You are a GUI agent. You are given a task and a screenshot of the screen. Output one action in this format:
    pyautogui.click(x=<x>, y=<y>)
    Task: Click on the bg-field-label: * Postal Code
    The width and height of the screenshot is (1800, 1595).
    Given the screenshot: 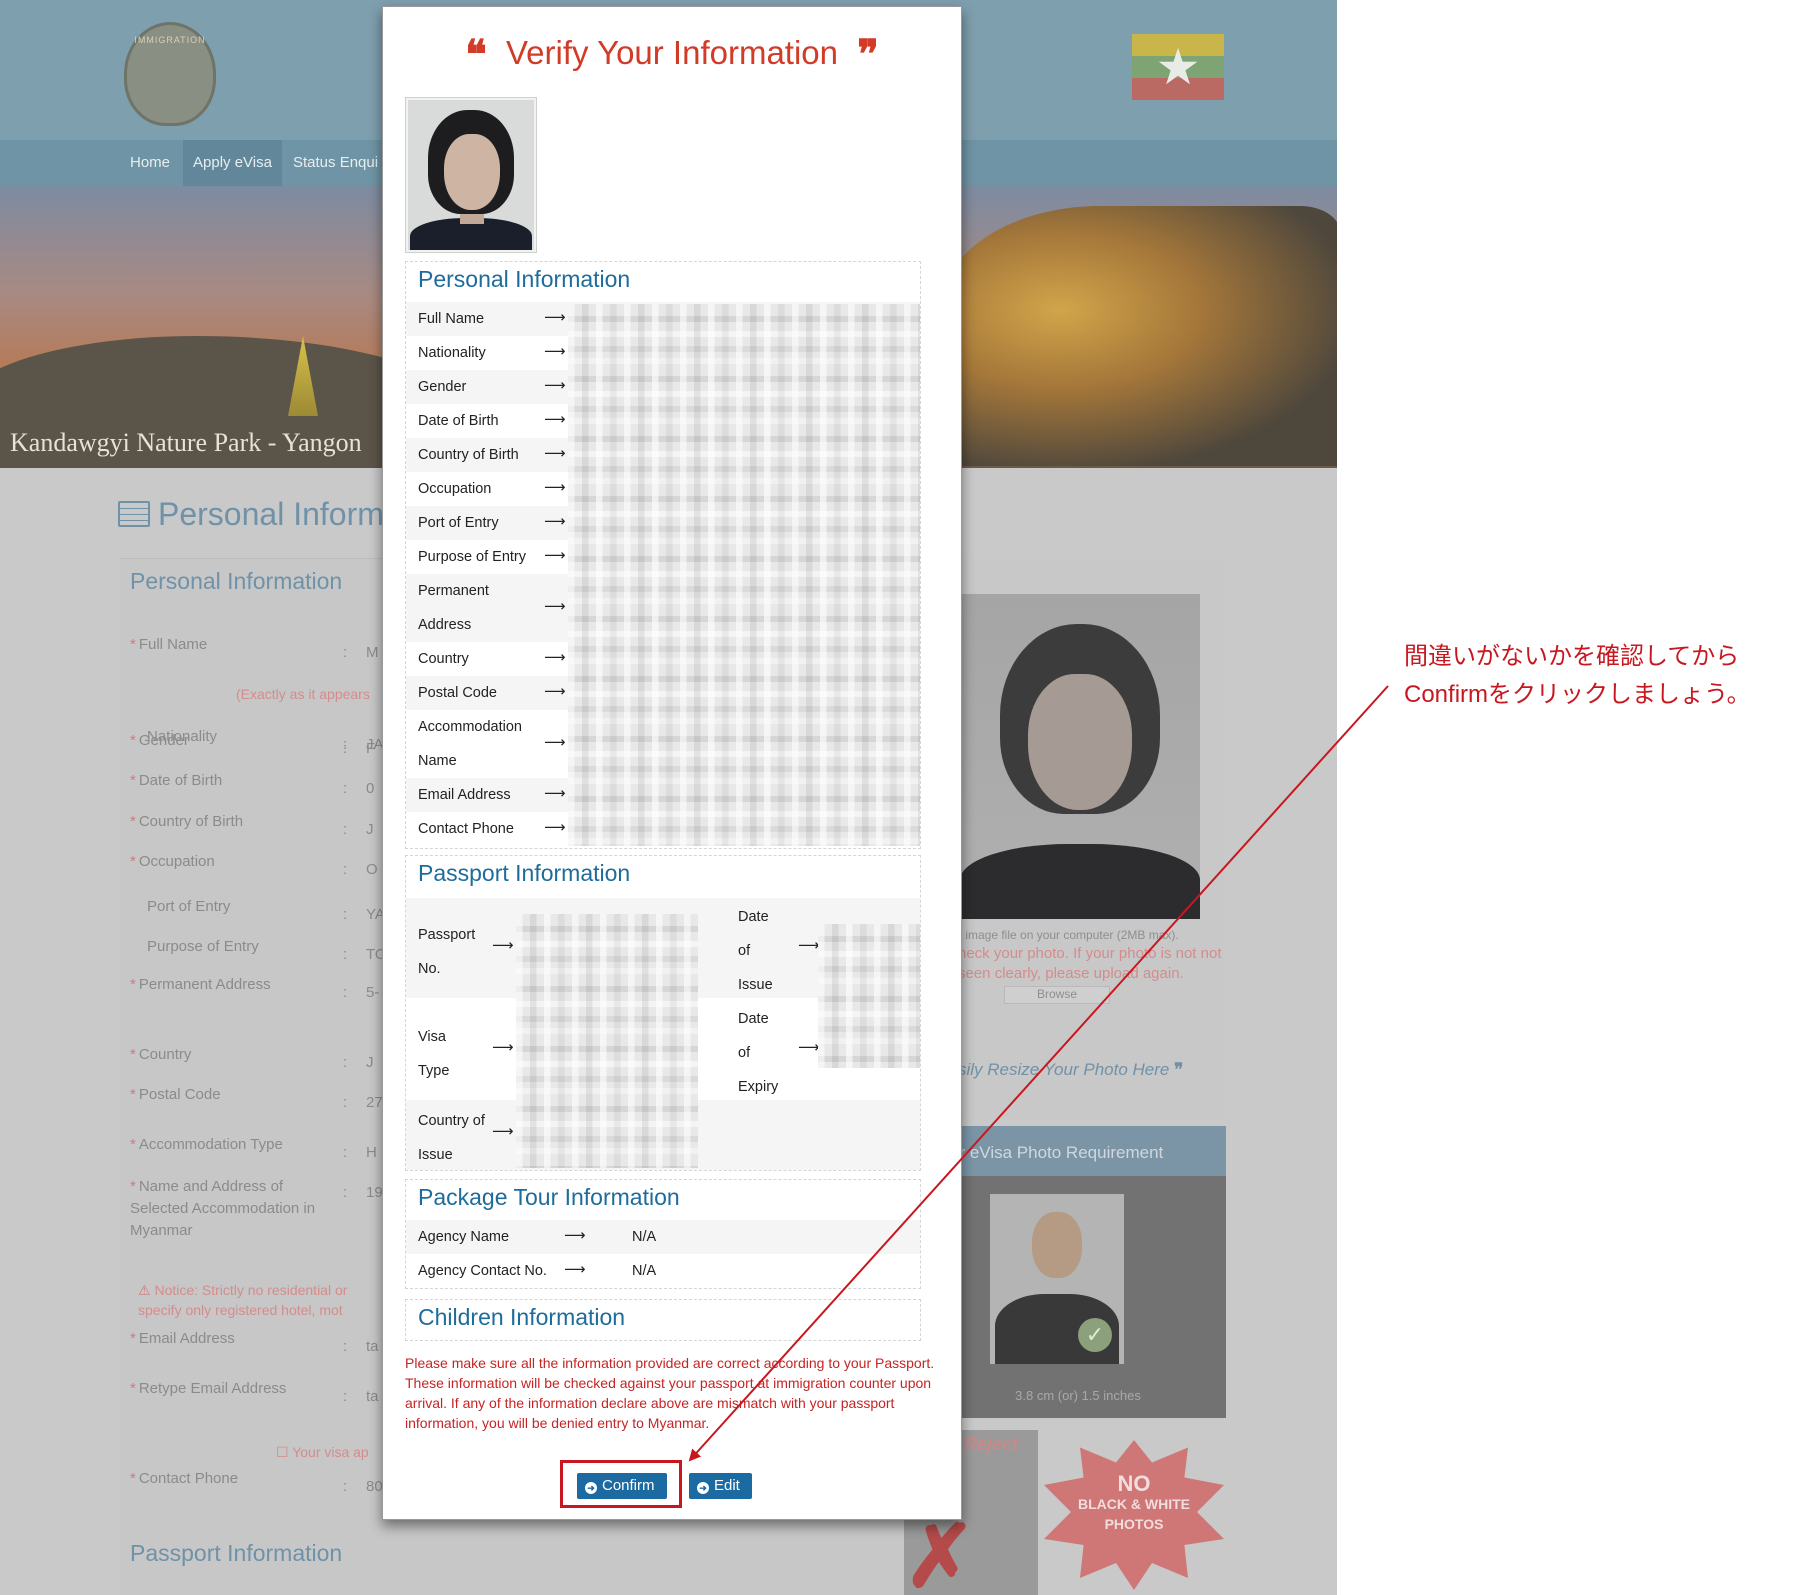 What is the action you would take?
    pyautogui.click(x=175, y=1094)
    